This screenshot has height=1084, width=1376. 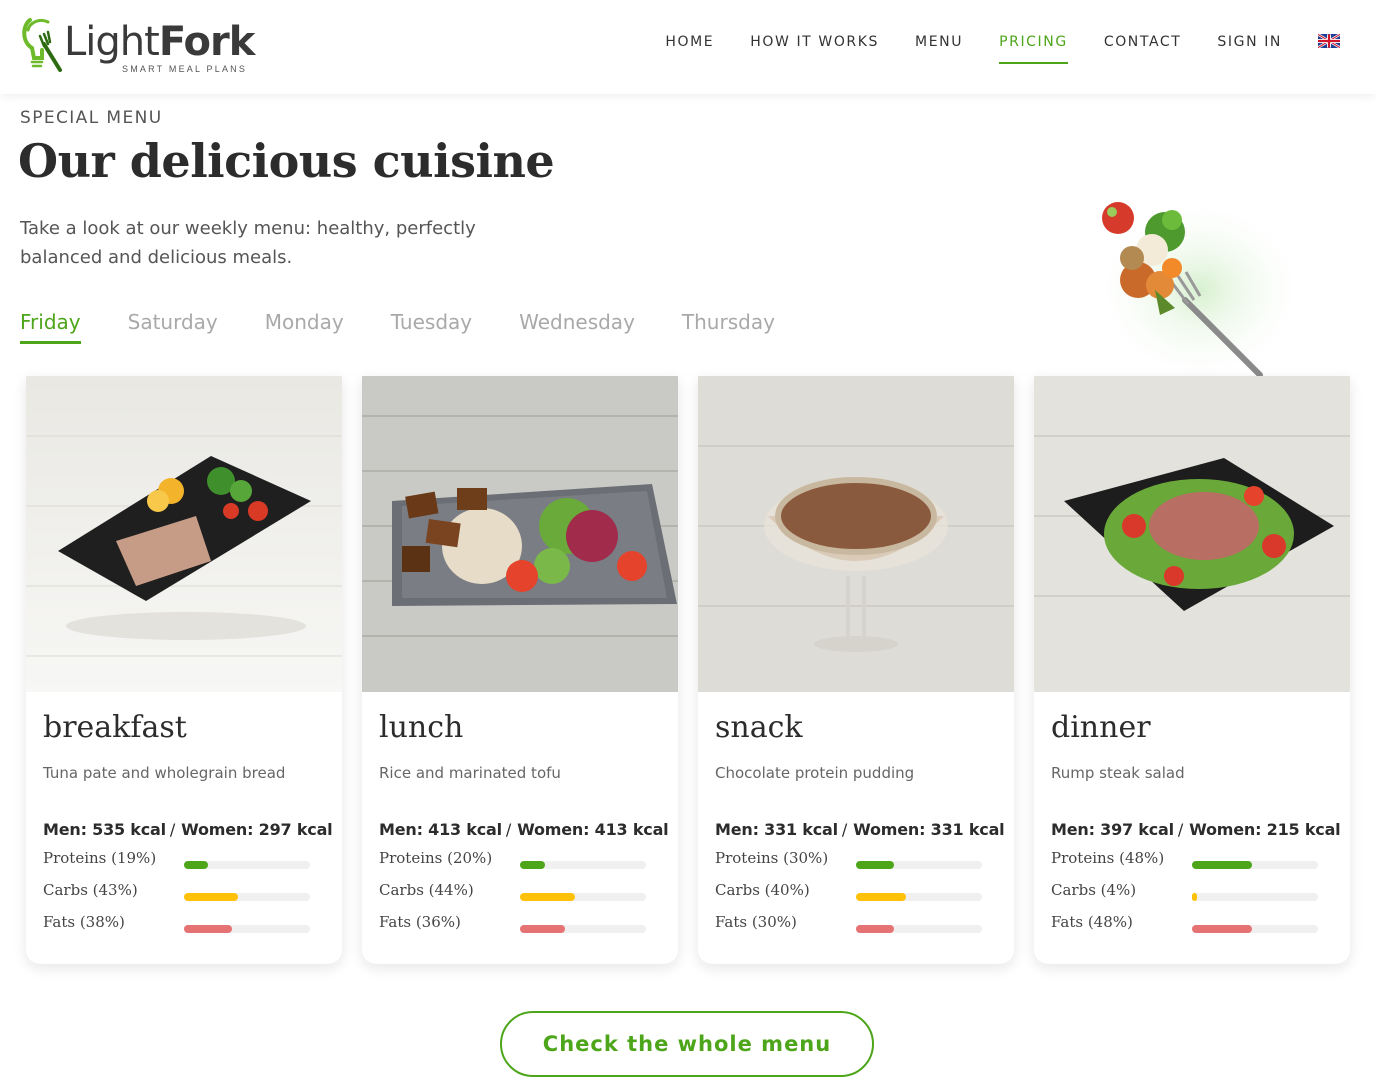 I want to click on tab-wednesday: Wednesday, so click(x=577, y=327).